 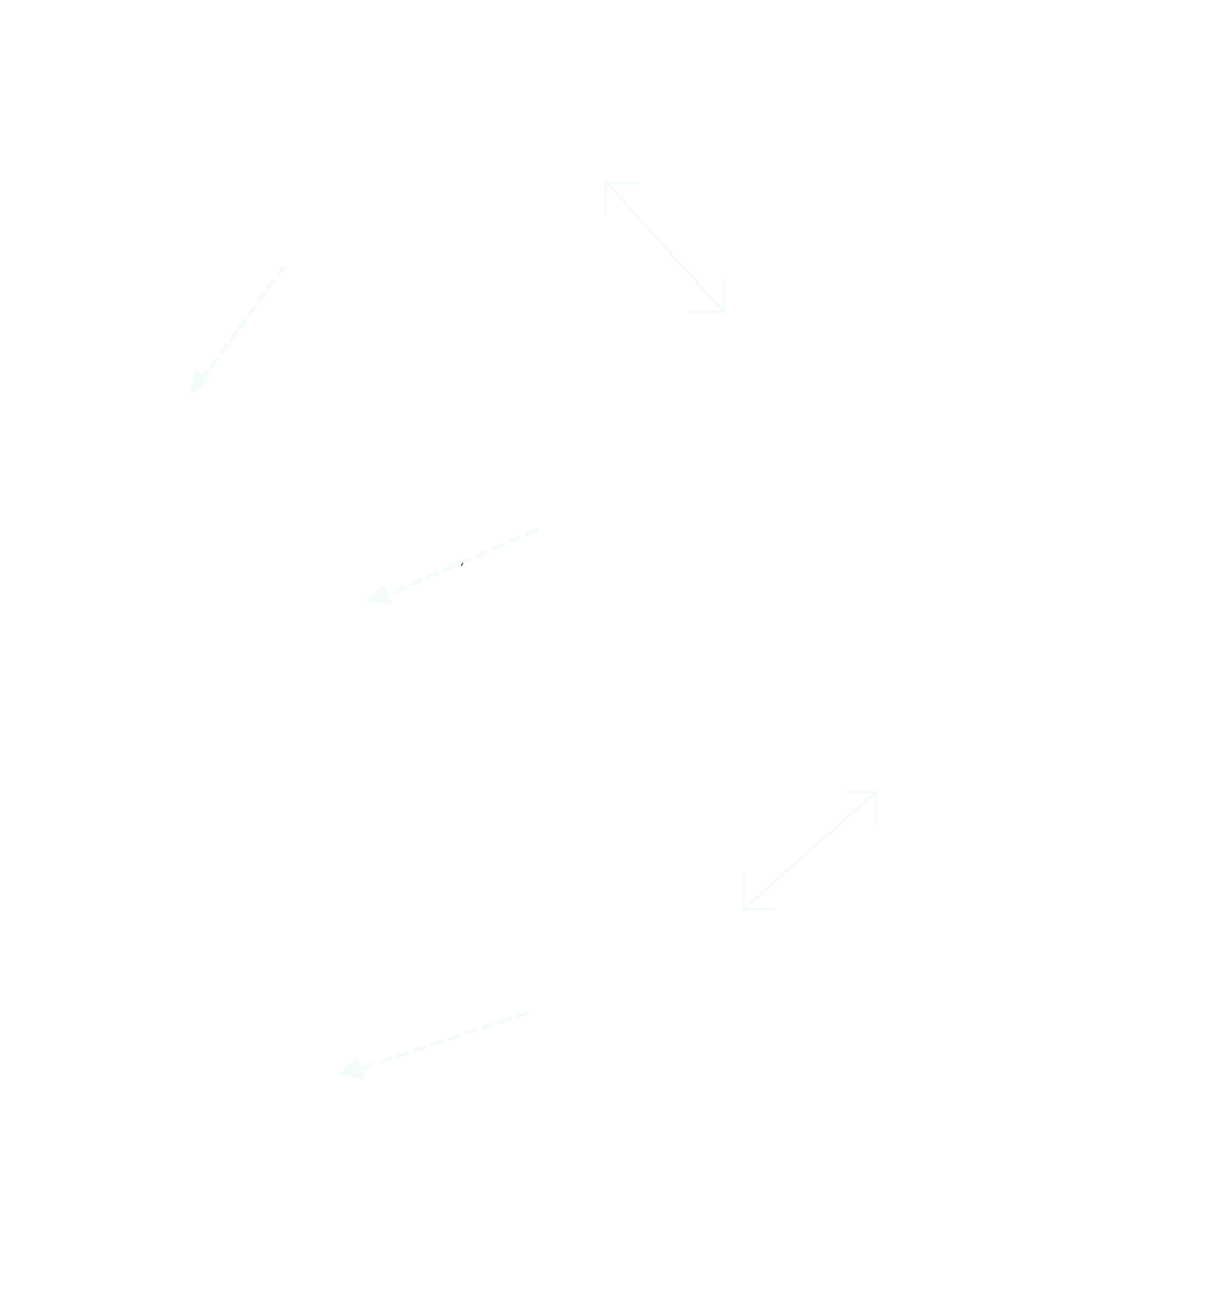 What do you see at coordinates (243, 323) in the screenshot?
I see `dashed-arrow-upper-left-shaft` at bounding box center [243, 323].